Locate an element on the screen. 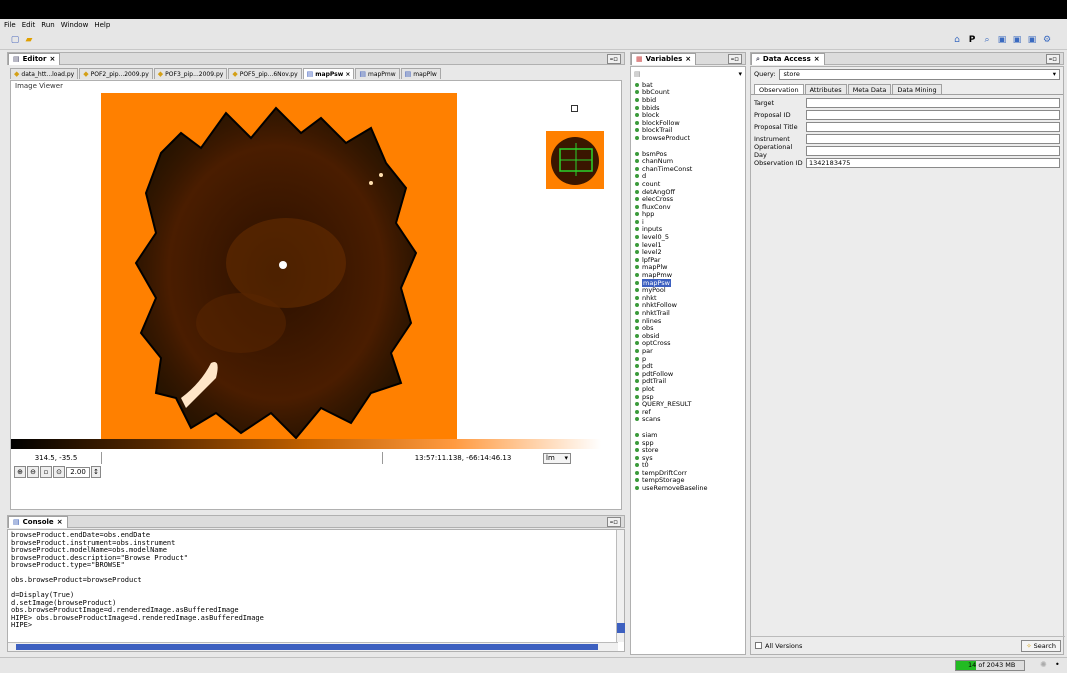  doc-tab-pof5-pip-6nov-py: ◆ POF5_pip...6Nov.py is located at coordinates (265, 73).